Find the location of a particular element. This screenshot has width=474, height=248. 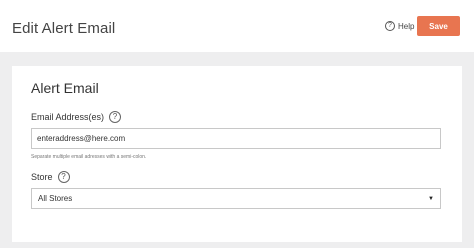

help-link: ? Help is located at coordinates (399, 26).